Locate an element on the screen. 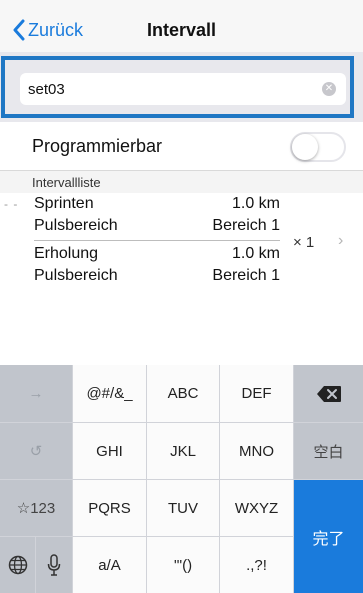 This screenshot has height=593, width=363. key-tuv: TUV is located at coordinates (183, 508).